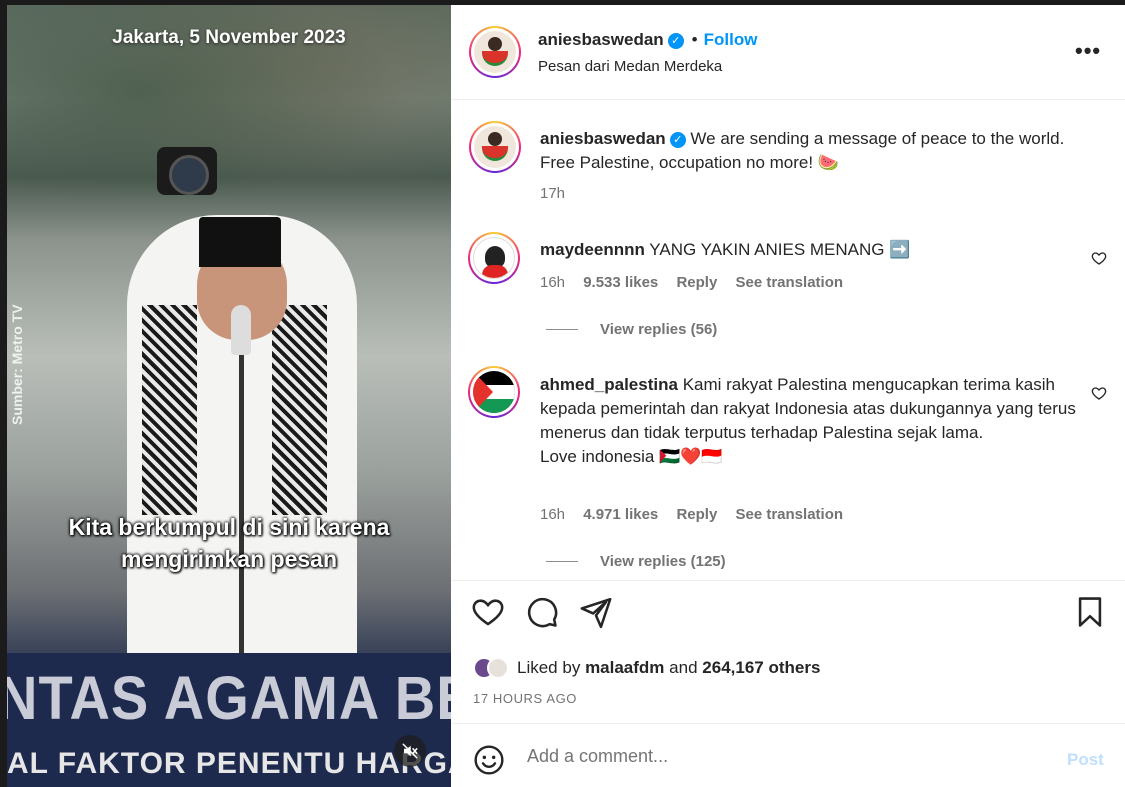 Image resolution: width=1125 pixels, height=787 pixels. What do you see at coordinates (683, 667) in the screenshot?
I see `liked-by-and: and` at bounding box center [683, 667].